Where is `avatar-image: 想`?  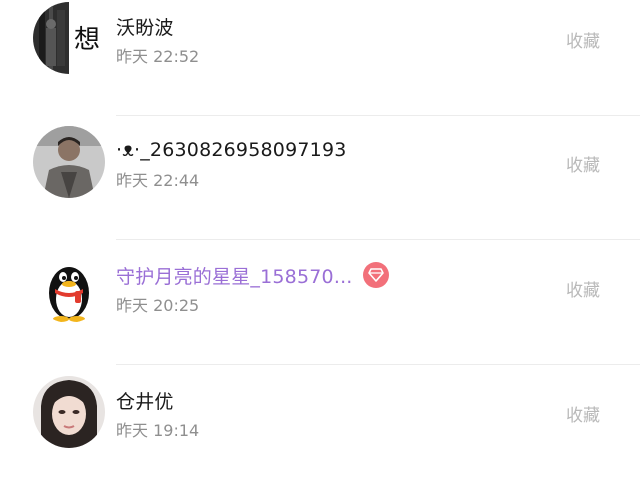
avatar-image: 想 is located at coordinates (69, 38).